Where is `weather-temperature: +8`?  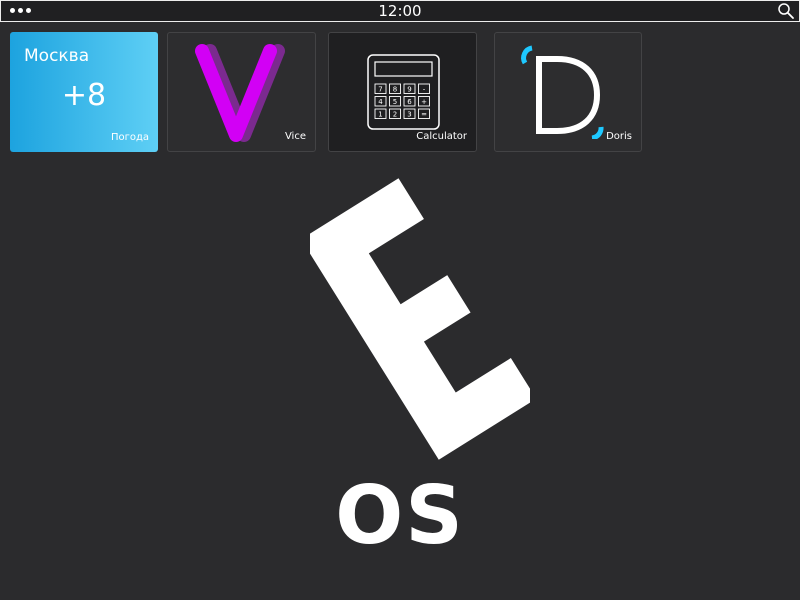 weather-temperature: +8 is located at coordinates (84, 95).